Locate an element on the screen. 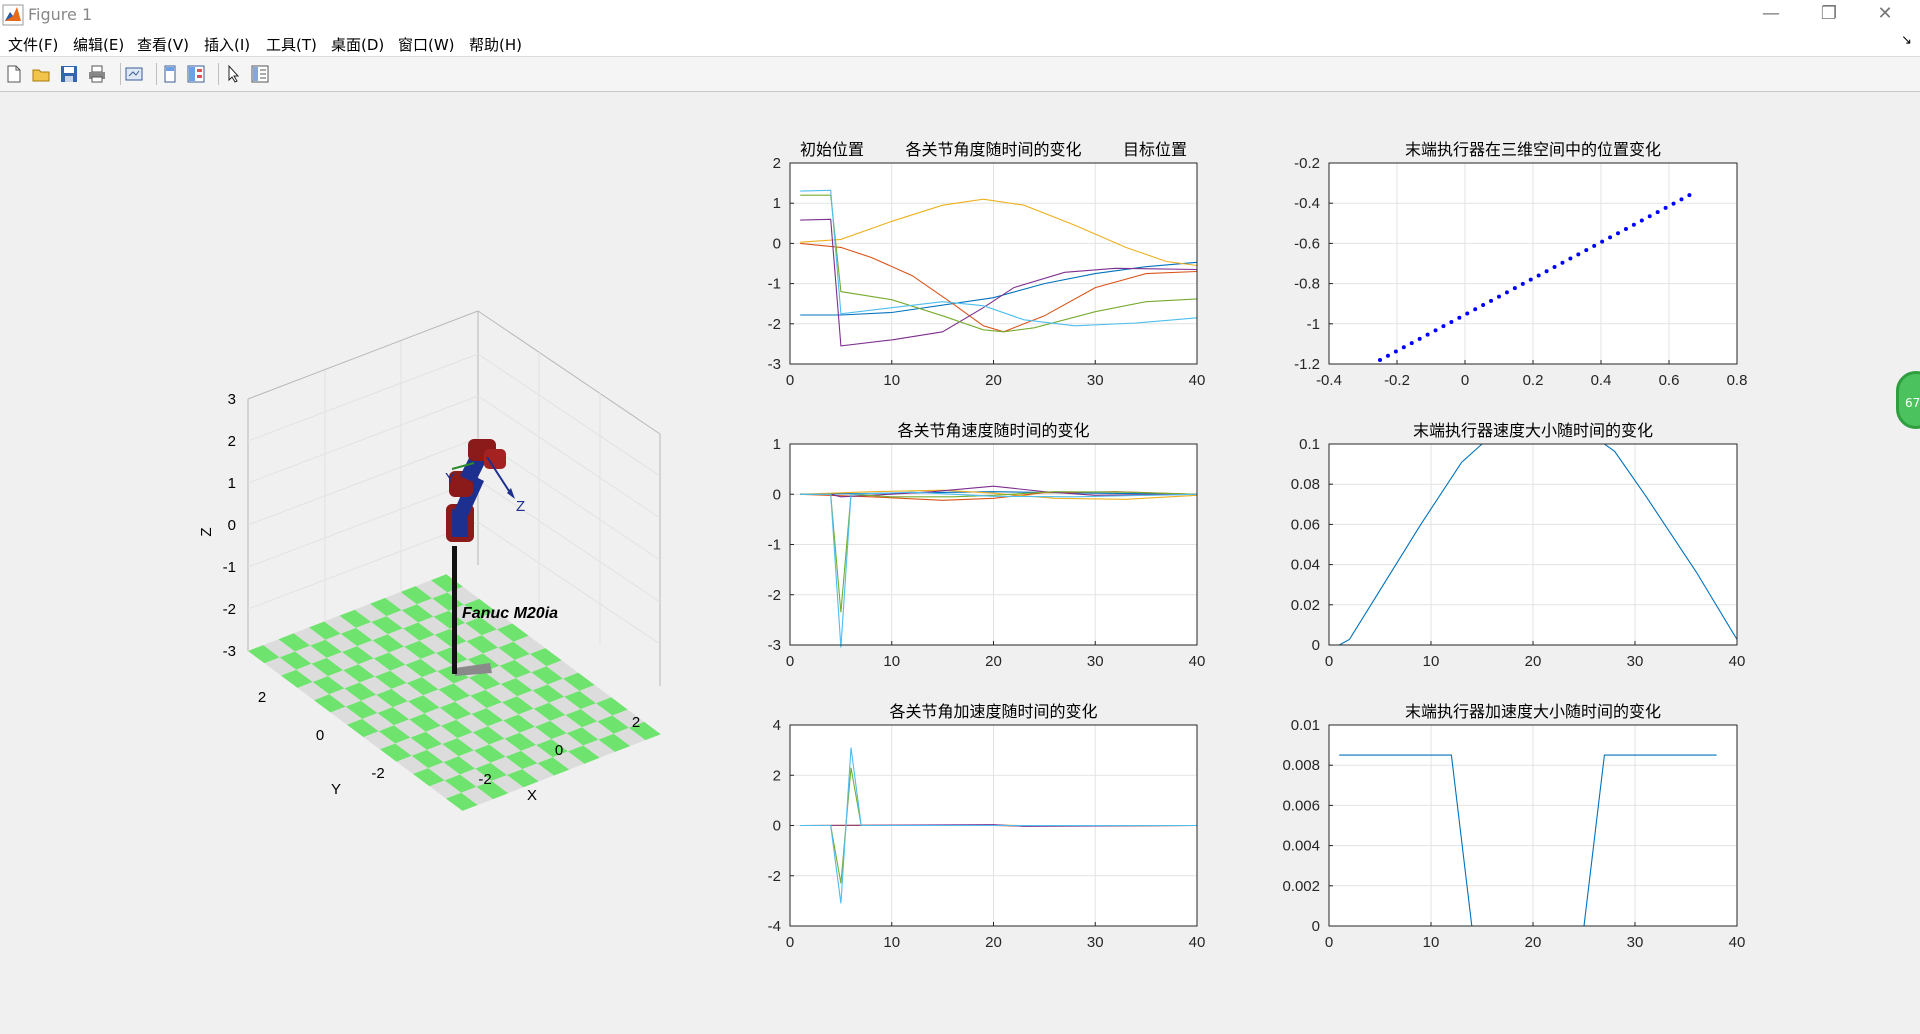  restore-button: ❐ is located at coordinates (1829, 15).